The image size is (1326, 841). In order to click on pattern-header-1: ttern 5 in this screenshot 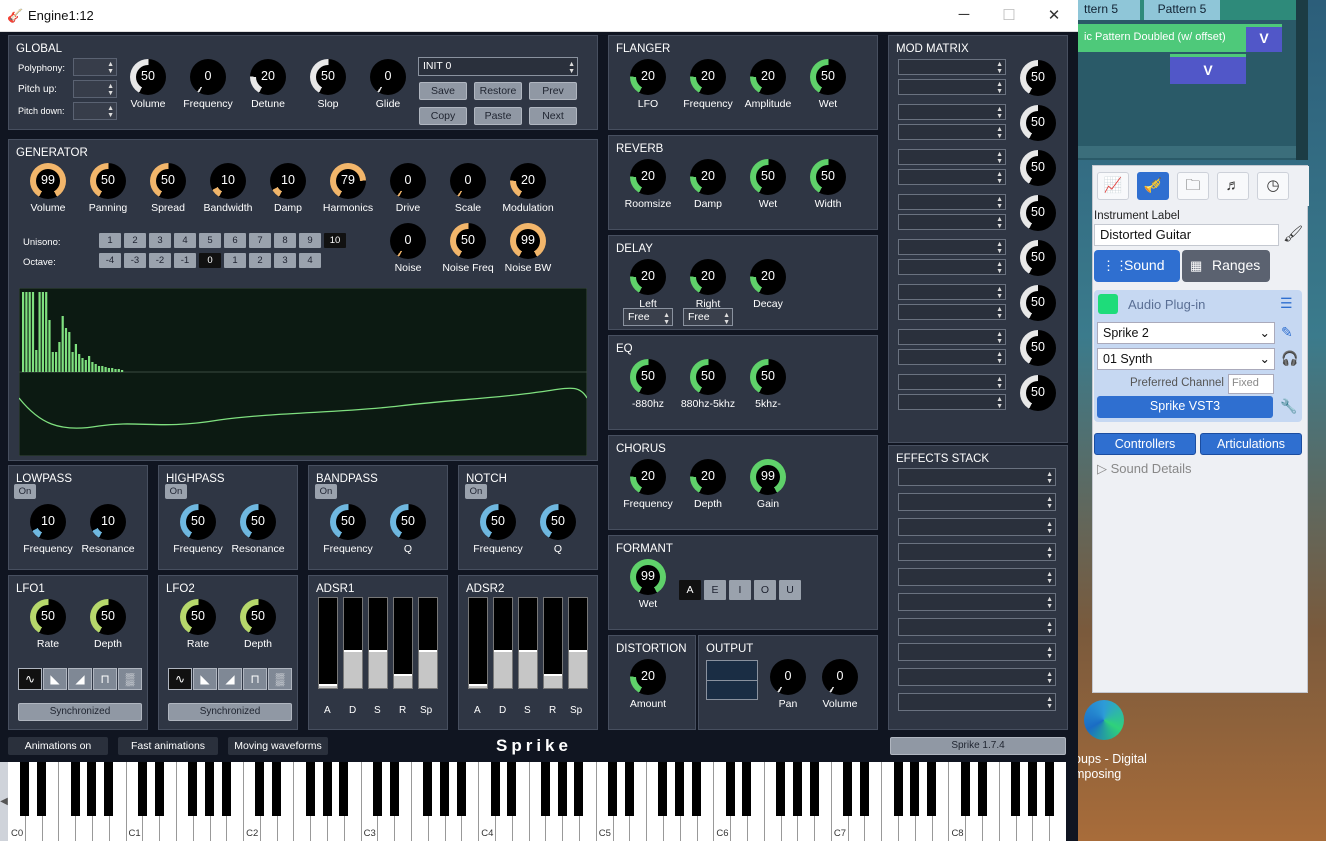, I will do `click(1109, 10)`.